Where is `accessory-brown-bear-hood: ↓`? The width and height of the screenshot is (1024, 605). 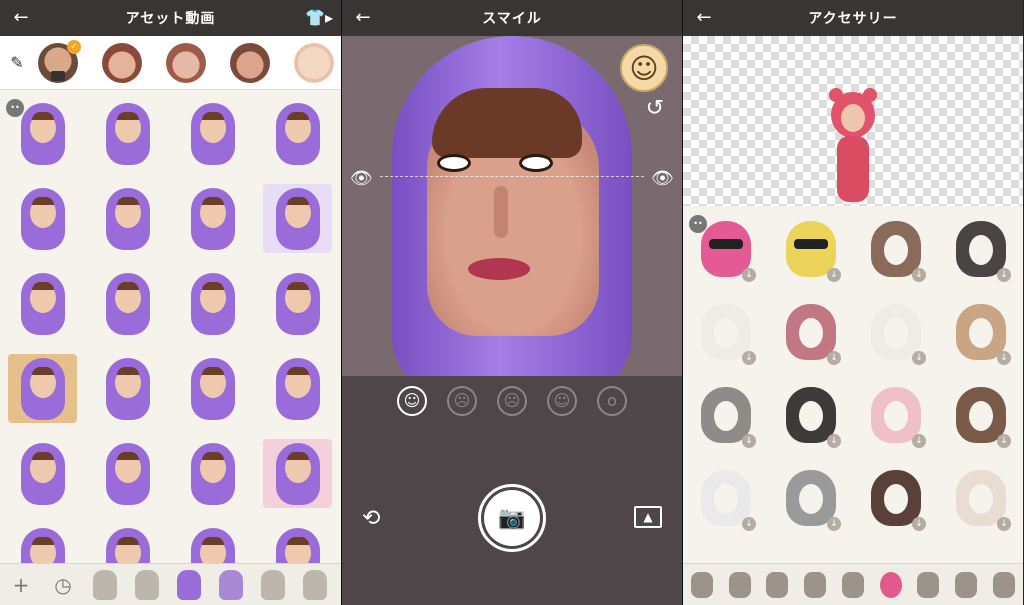
accessory-brown-bear-hood: ↓ is located at coordinates (895, 248).